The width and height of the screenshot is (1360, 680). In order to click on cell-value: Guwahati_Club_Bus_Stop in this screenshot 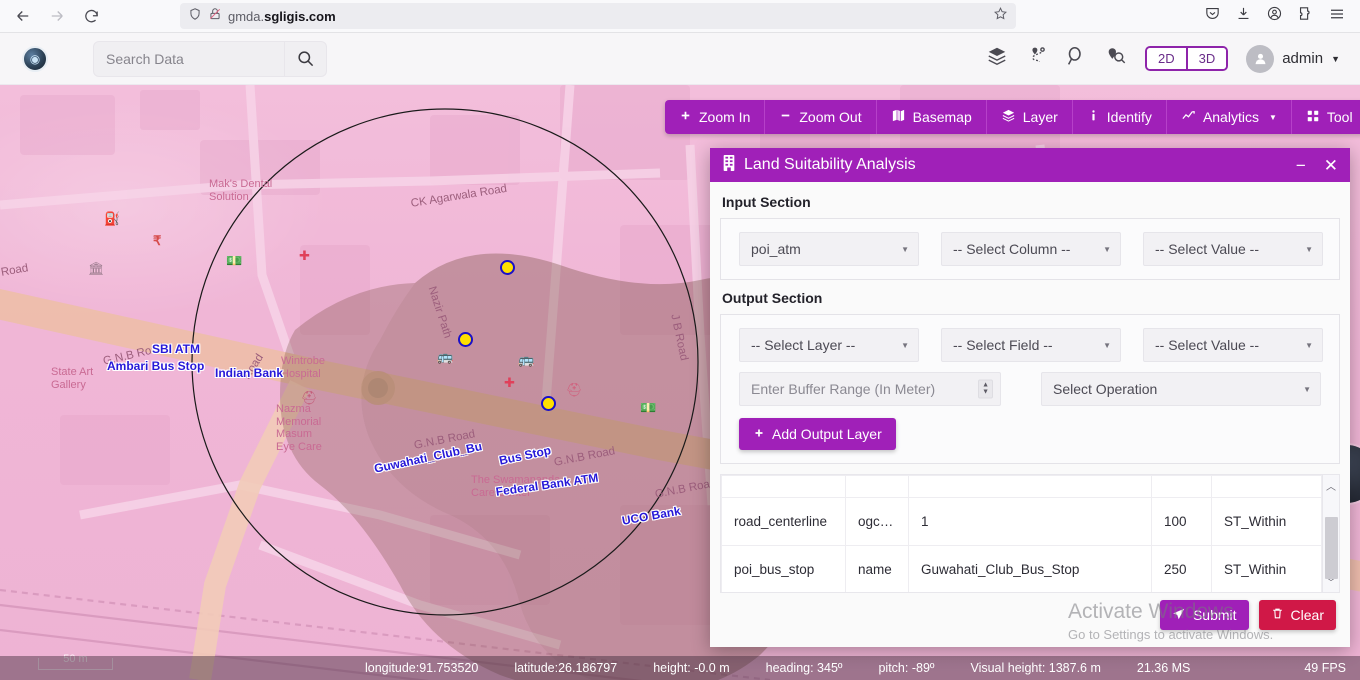, I will do `click(1030, 568)`.